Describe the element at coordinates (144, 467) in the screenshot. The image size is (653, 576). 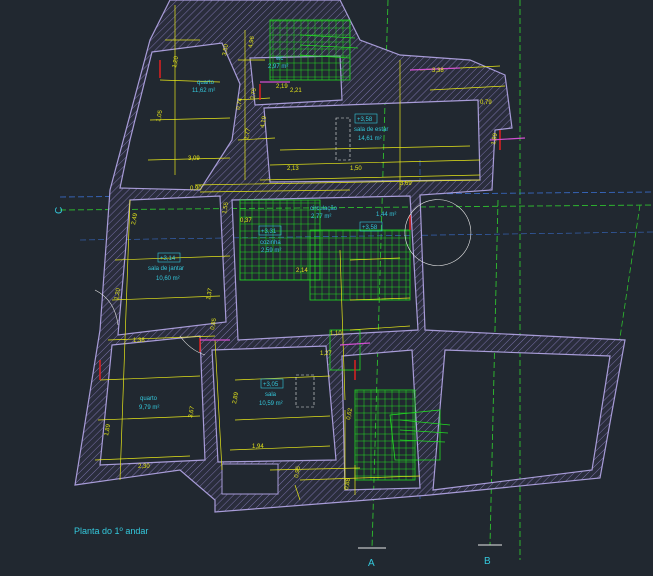
I see `dim-value: 2,30` at that location.